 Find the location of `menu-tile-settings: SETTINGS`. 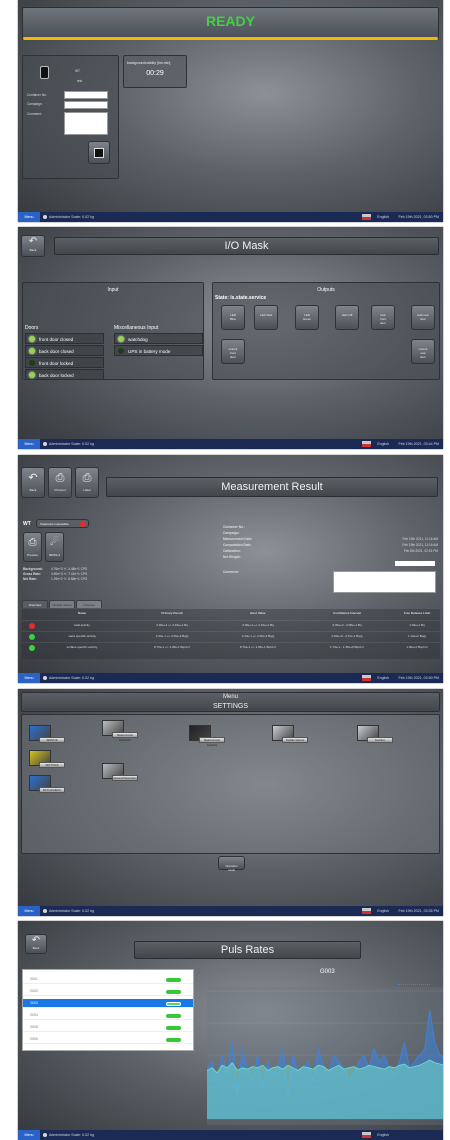

menu-tile-settings: SETTINGS is located at coordinates (49, 760).